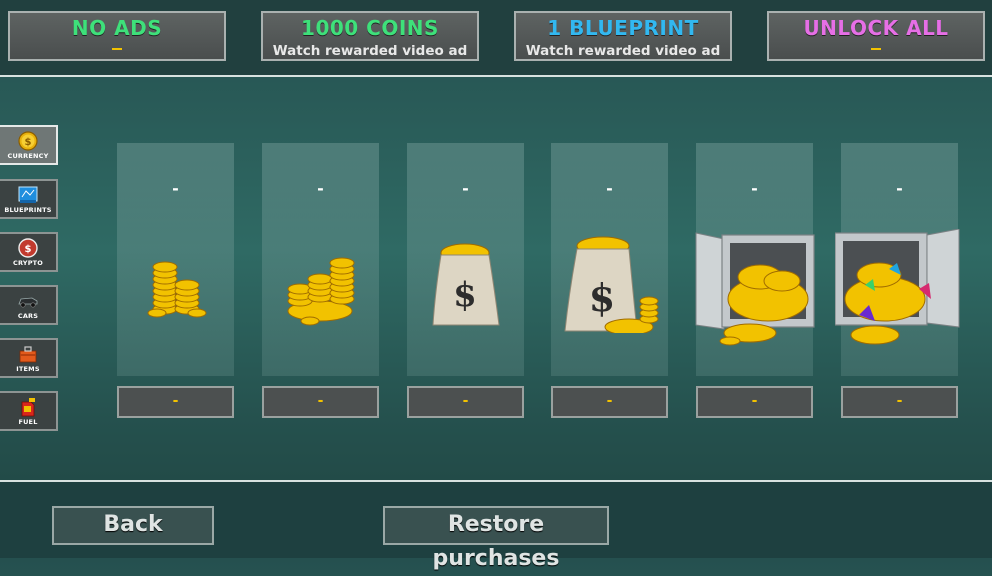  What do you see at coordinates (496, 538) in the screenshot?
I see `restore-purchases-button: Restore purchases` at bounding box center [496, 538].